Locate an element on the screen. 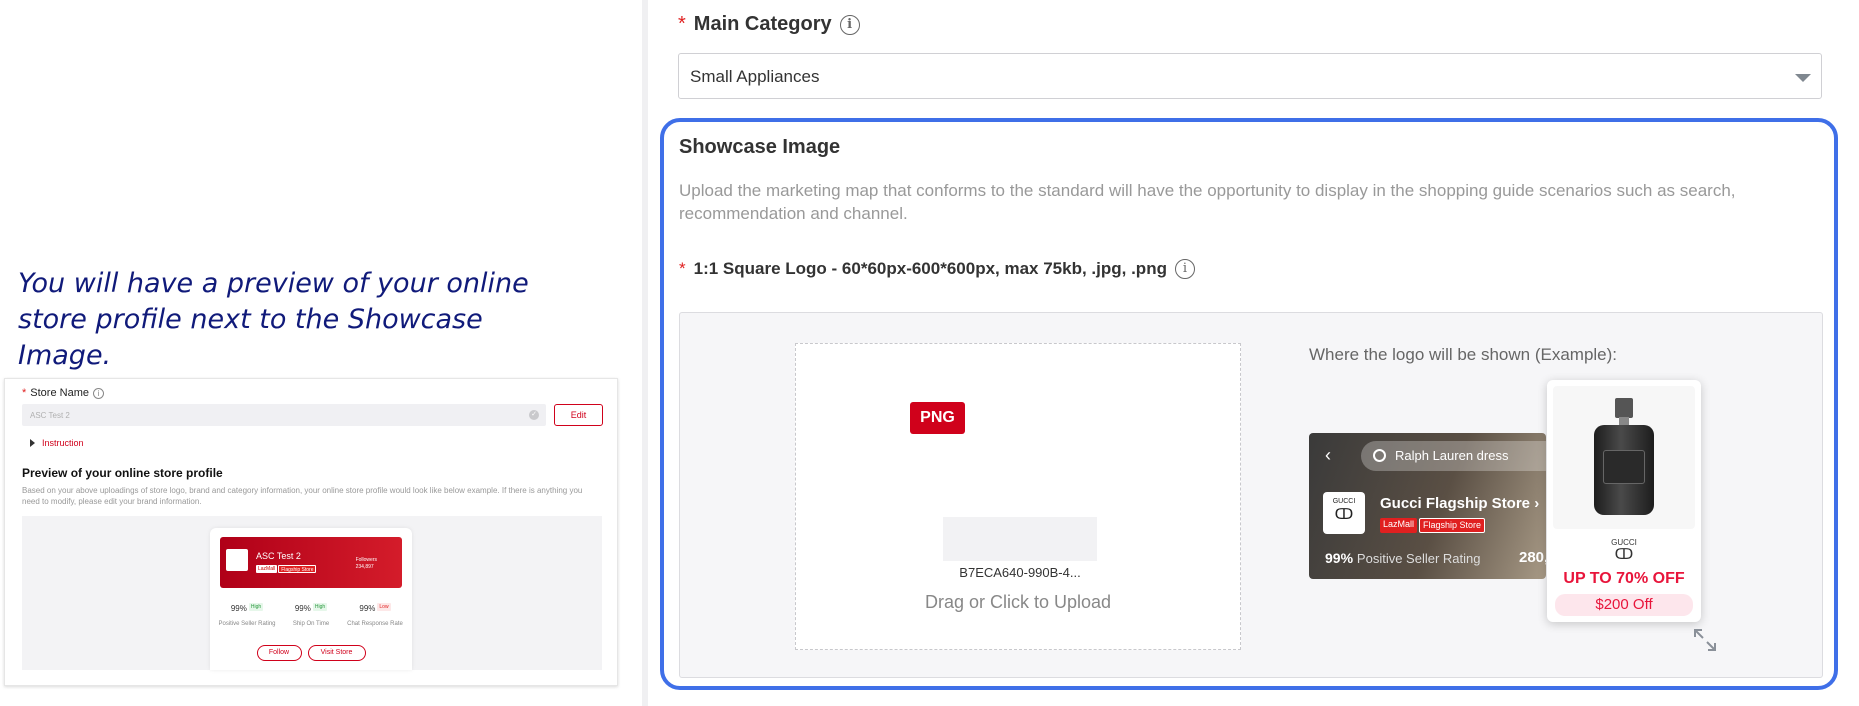 The height and width of the screenshot is (706, 1859). perfume-bottle-image is located at coordinates (1624, 457).